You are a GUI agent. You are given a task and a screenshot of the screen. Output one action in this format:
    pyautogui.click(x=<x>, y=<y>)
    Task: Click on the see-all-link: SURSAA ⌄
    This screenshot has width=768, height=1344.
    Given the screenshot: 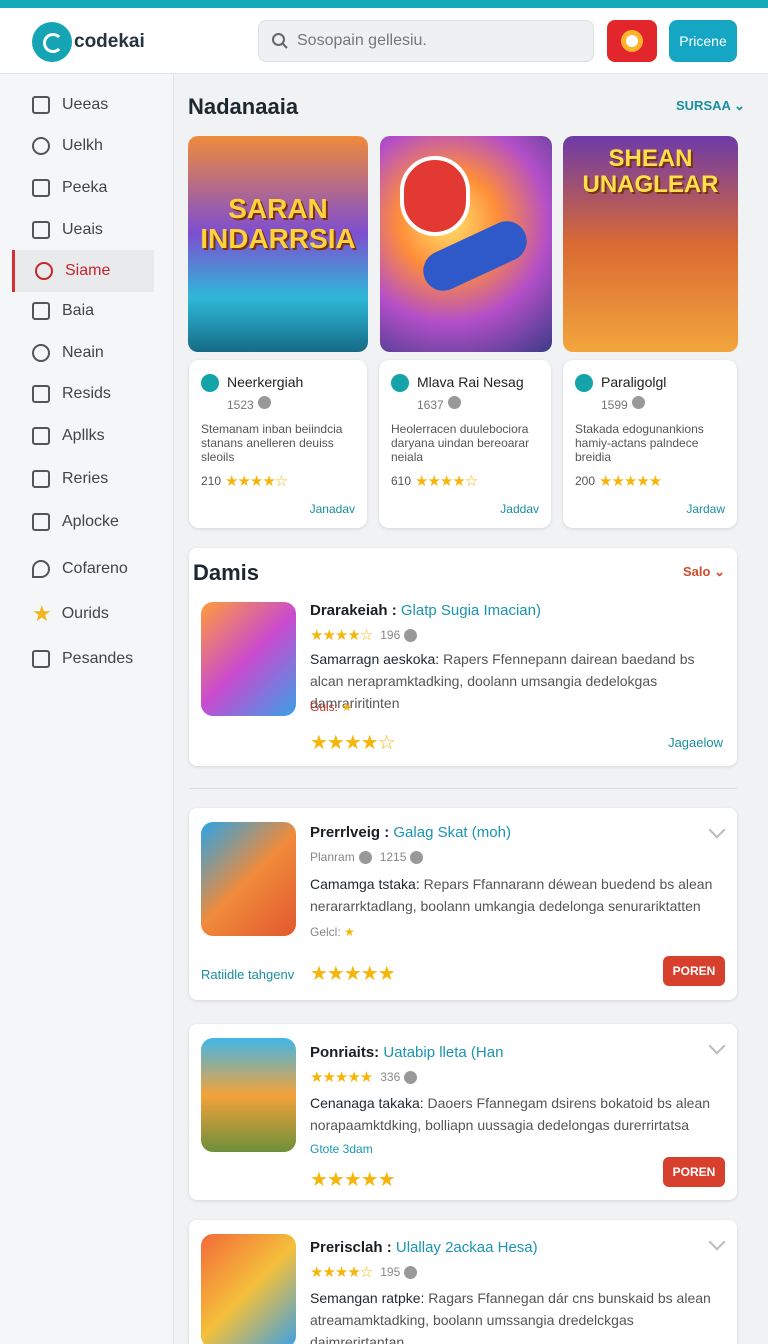 What is the action you would take?
    pyautogui.click(x=710, y=106)
    